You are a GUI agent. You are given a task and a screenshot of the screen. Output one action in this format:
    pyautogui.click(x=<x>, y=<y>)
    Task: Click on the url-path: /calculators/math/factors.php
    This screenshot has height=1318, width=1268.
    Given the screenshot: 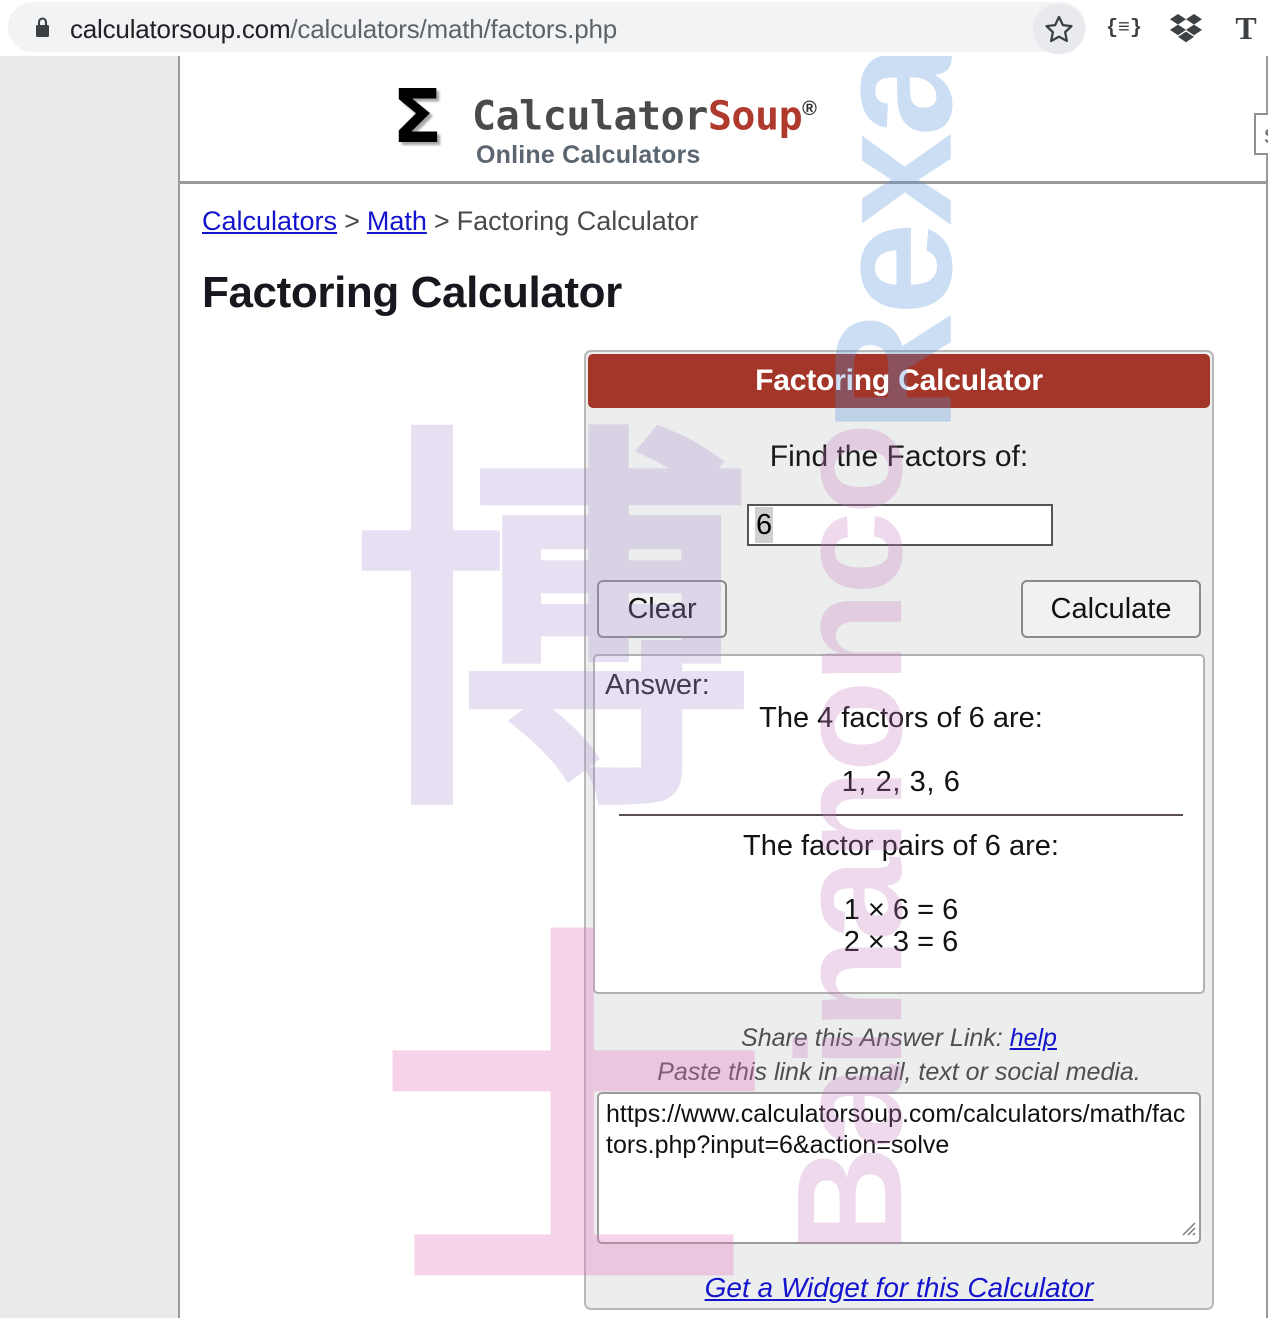 What is the action you would take?
    pyautogui.click(x=453, y=29)
    